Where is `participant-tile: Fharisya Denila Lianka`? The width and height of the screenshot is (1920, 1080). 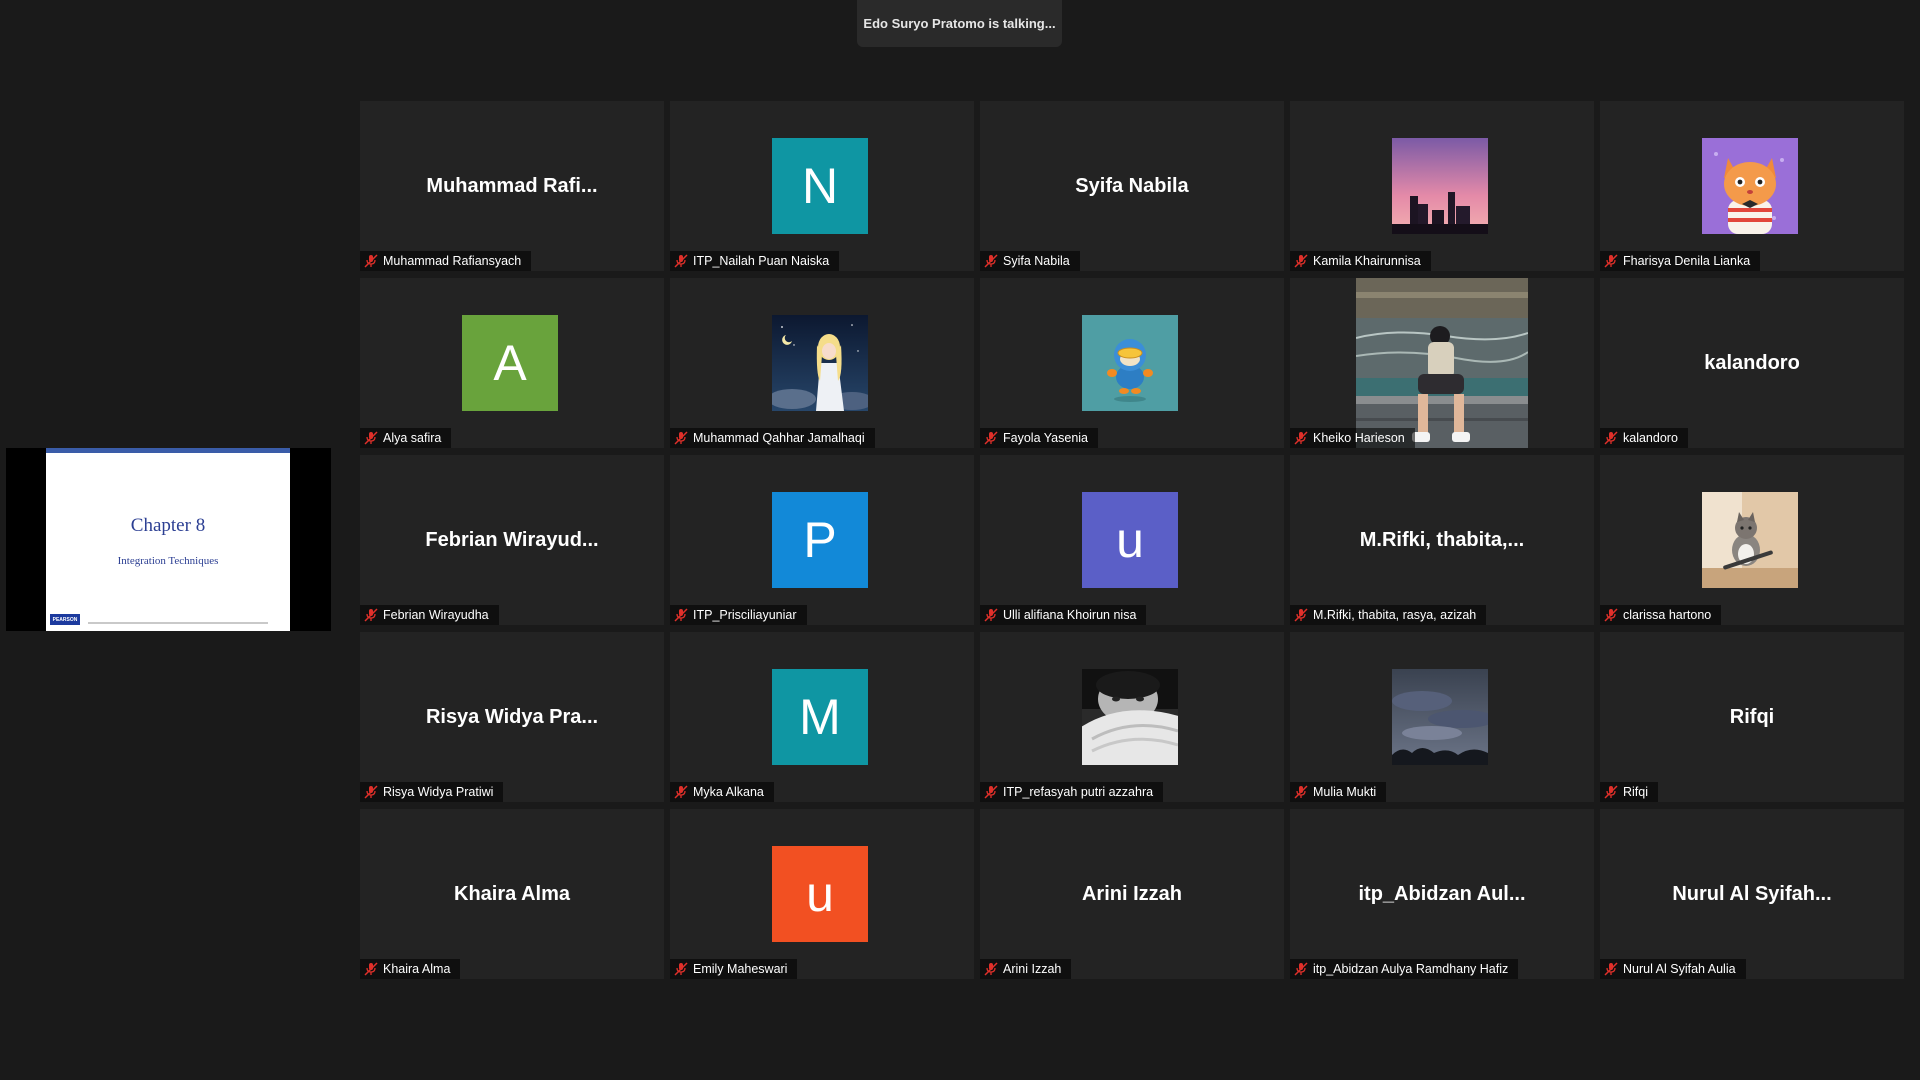
participant-tile: Fharisya Denila Lianka is located at coordinates (1752, 186).